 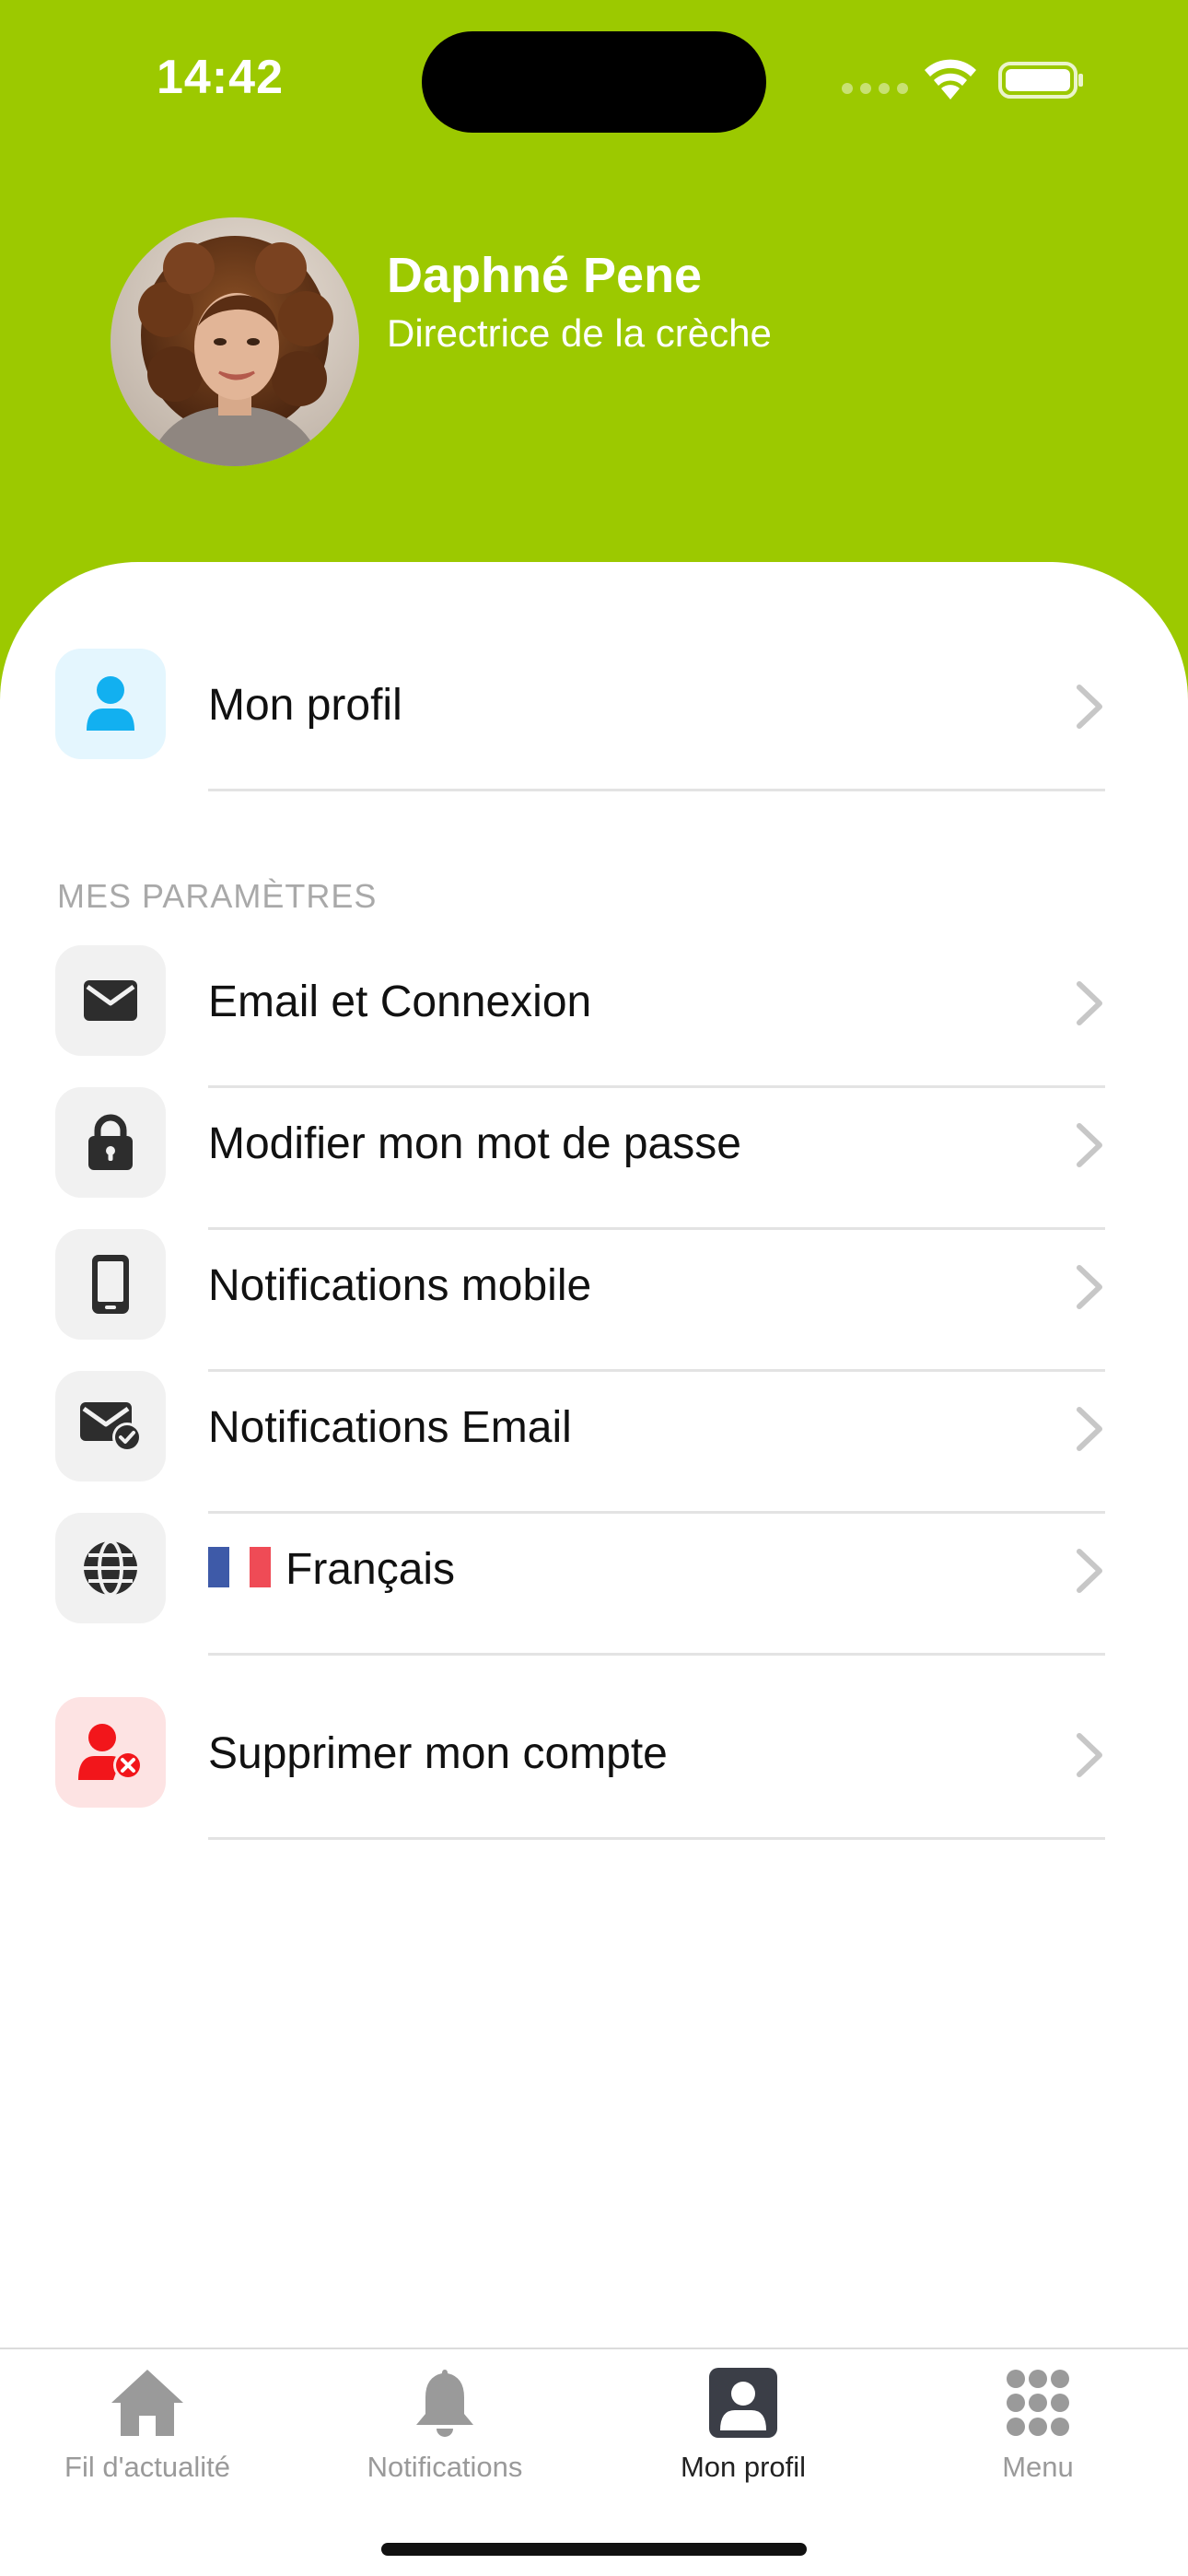 I want to click on my-profile-label: Mon profil, so click(x=305, y=705).